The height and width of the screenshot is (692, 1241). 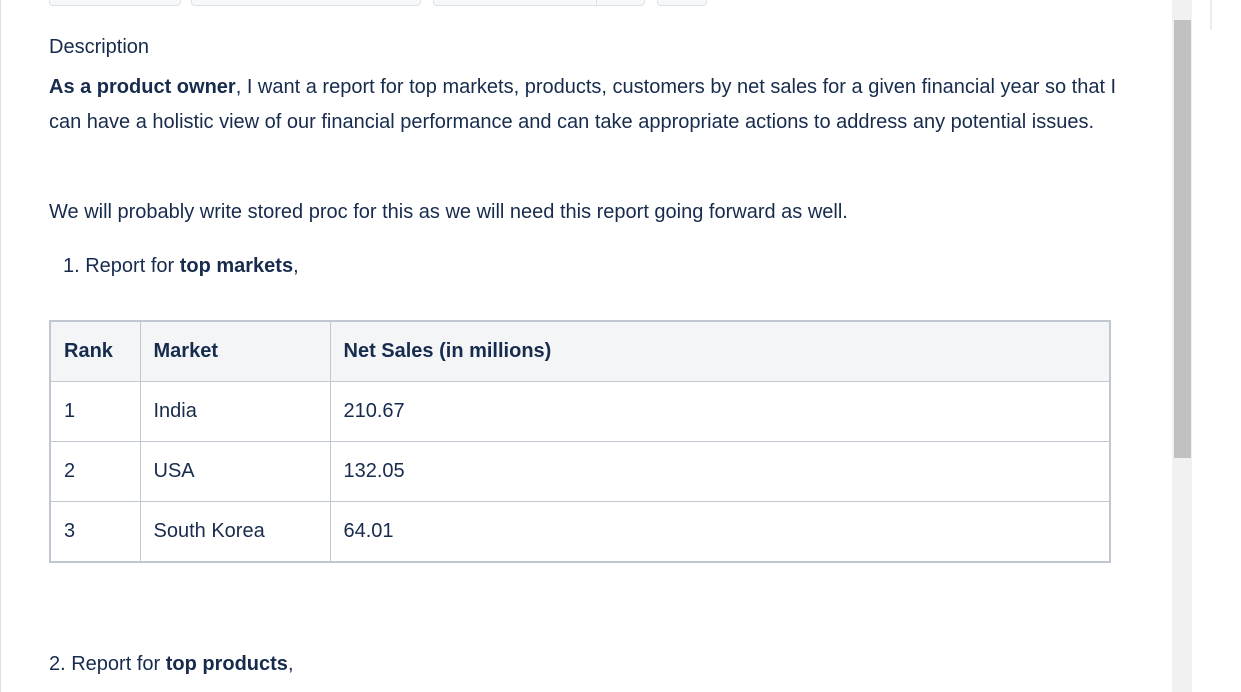 I want to click on column-header-rank: Rank, so click(x=95, y=351).